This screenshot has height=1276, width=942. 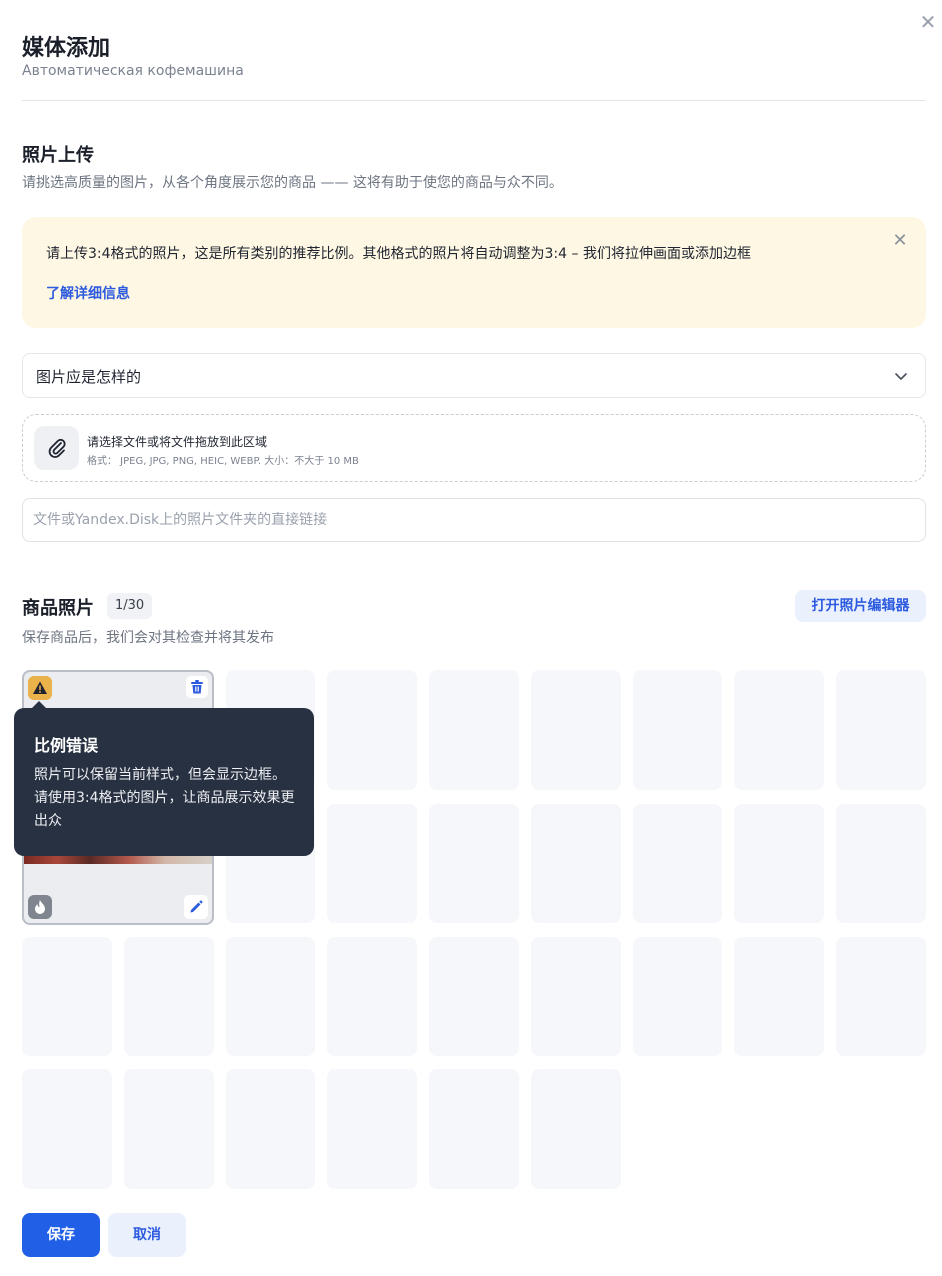 What do you see at coordinates (66, 745) in the screenshot?
I see `tooltip-title: 比例错误` at bounding box center [66, 745].